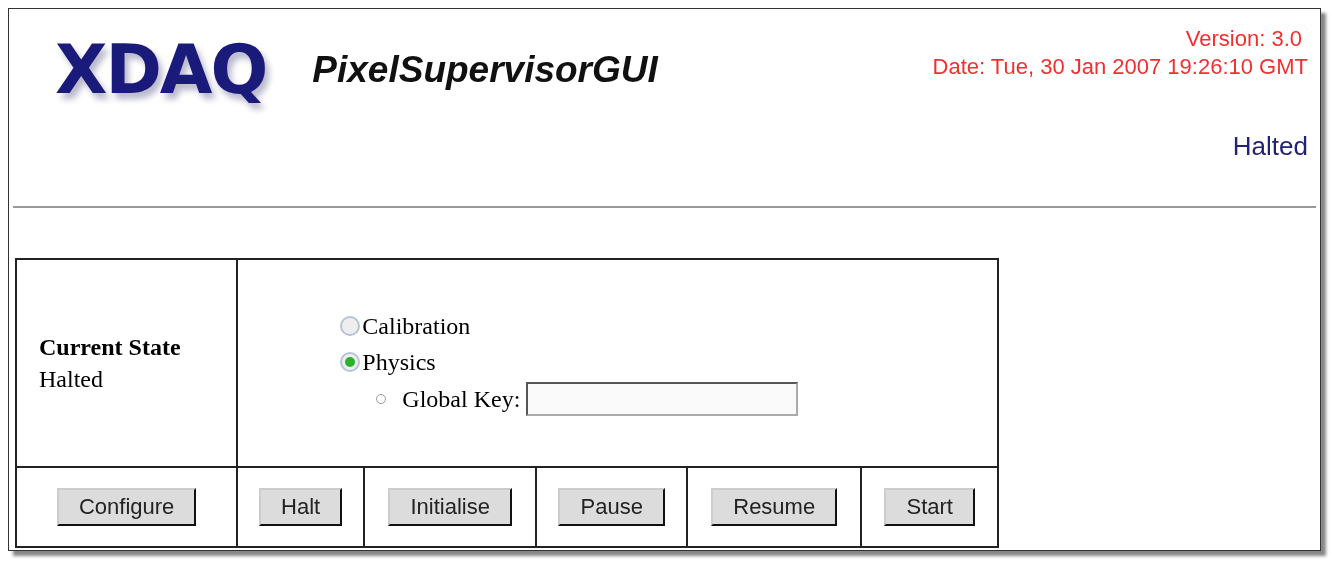 This screenshot has height=562, width=1333. I want to click on page-title: PixelSupervisorGUI, so click(485, 70).